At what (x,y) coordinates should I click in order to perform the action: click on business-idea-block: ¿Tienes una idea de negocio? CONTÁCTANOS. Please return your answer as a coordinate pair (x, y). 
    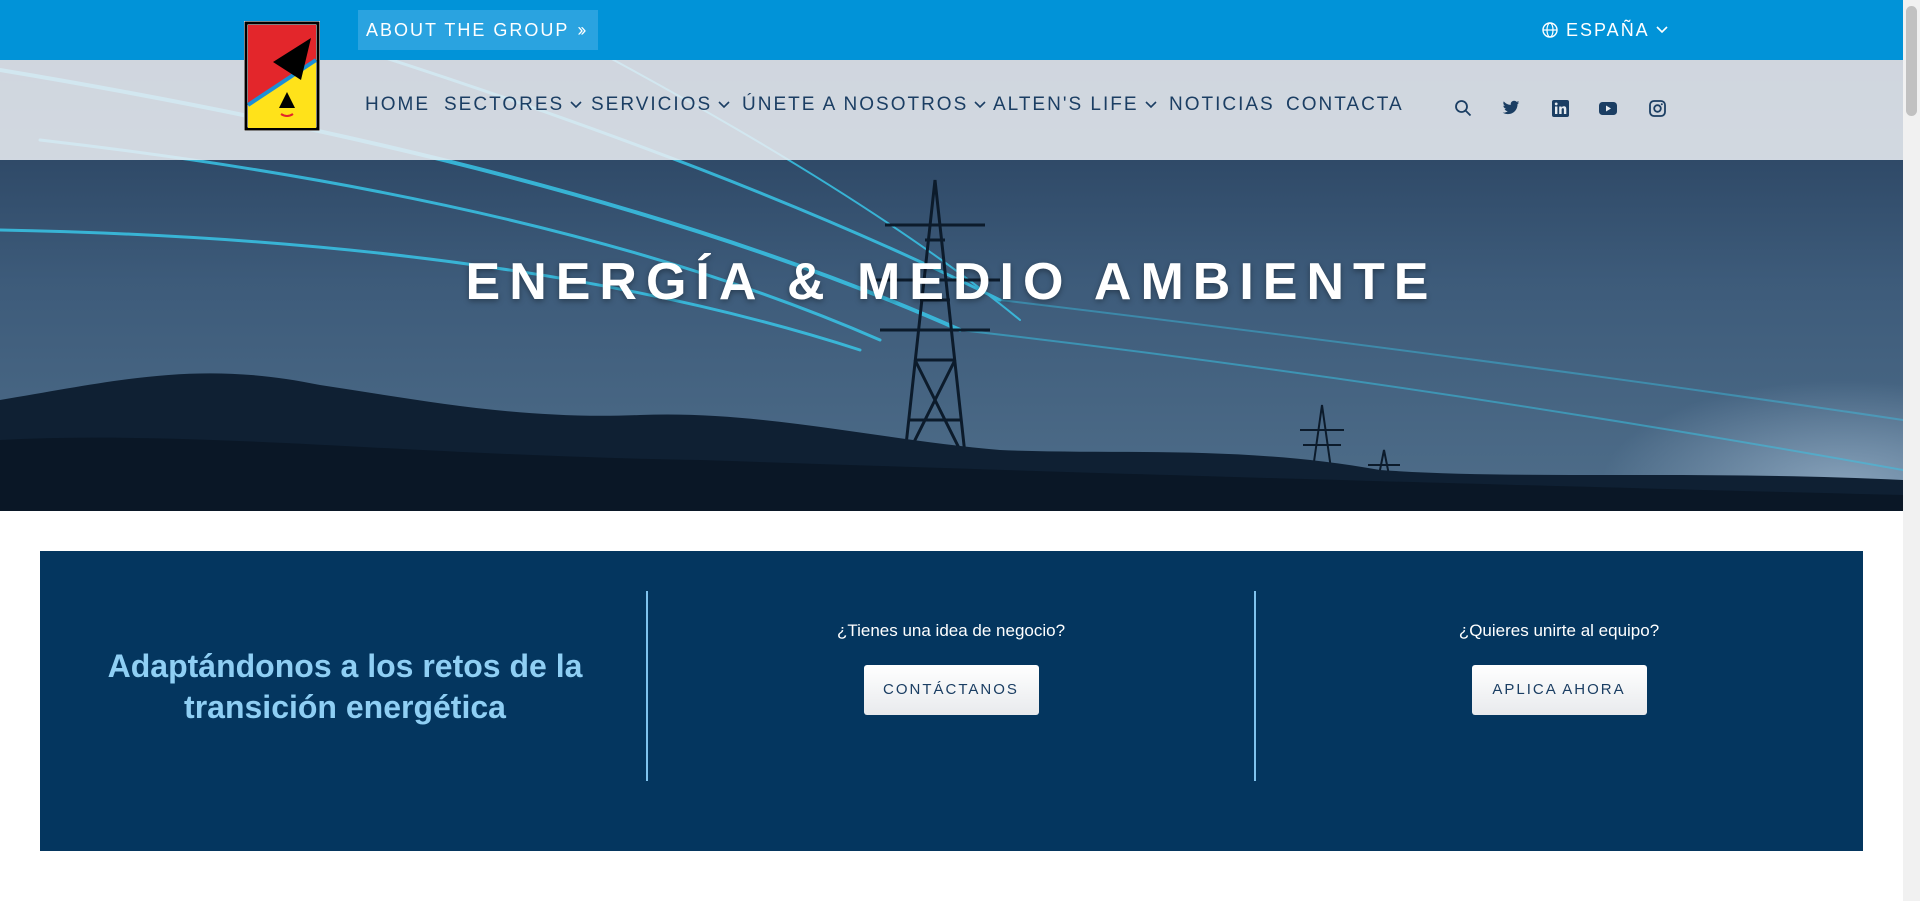
    Looking at the image, I should click on (951, 668).